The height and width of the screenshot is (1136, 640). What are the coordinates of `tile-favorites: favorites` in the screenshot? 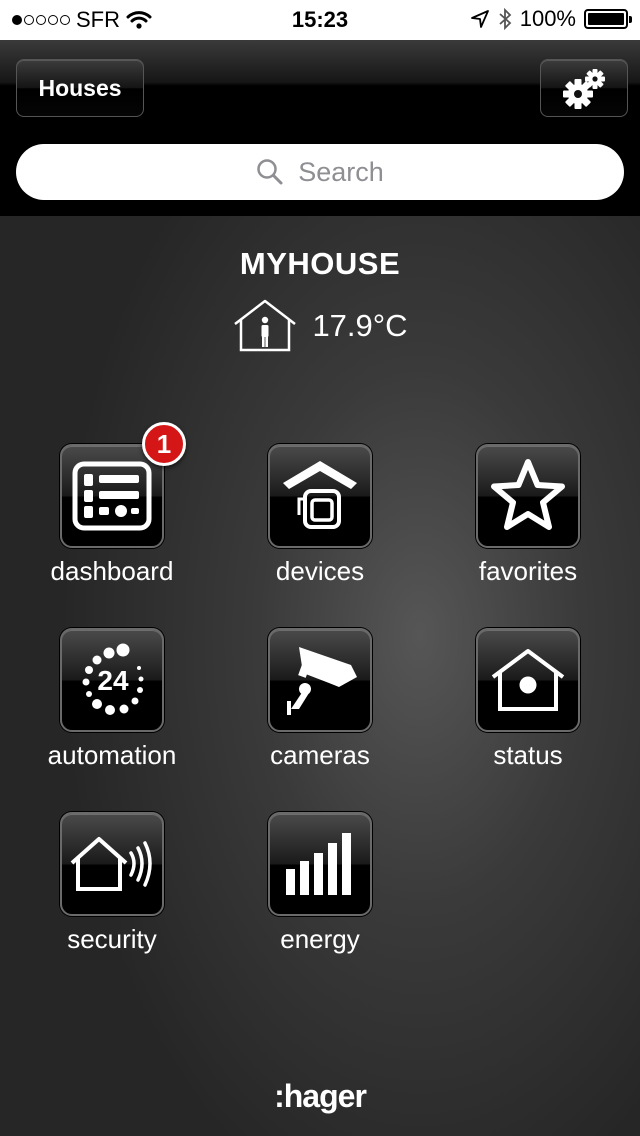 It's located at (528, 515).